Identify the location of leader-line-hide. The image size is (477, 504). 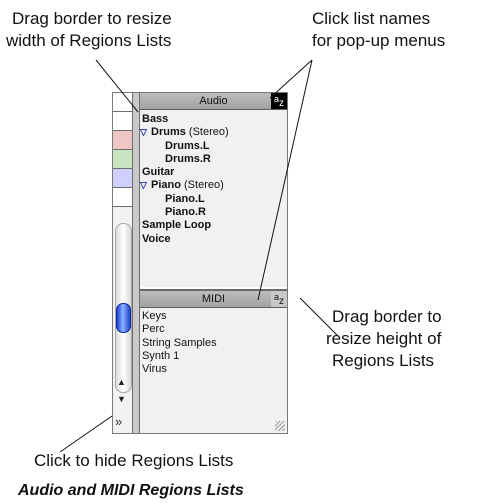
(86, 434).